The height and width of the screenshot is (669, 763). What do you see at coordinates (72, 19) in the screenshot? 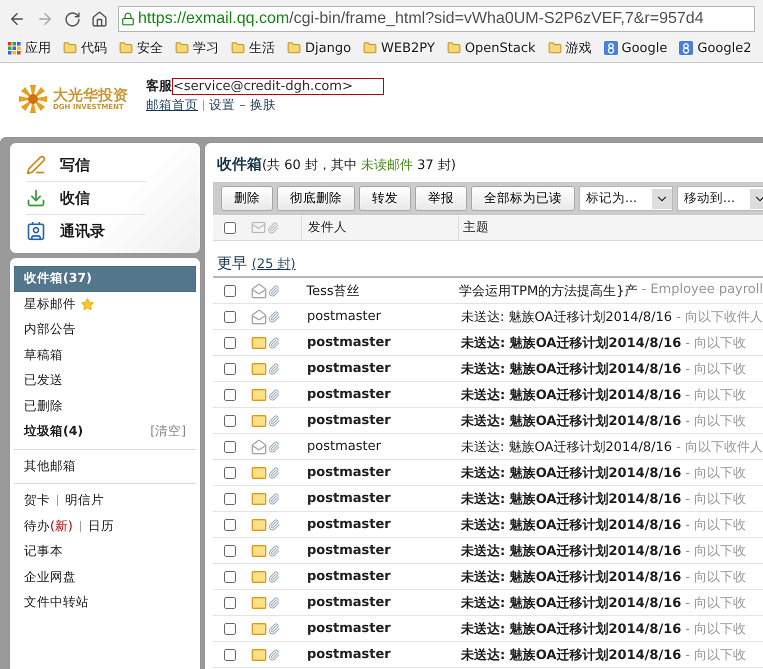
I see `reload-button` at bounding box center [72, 19].